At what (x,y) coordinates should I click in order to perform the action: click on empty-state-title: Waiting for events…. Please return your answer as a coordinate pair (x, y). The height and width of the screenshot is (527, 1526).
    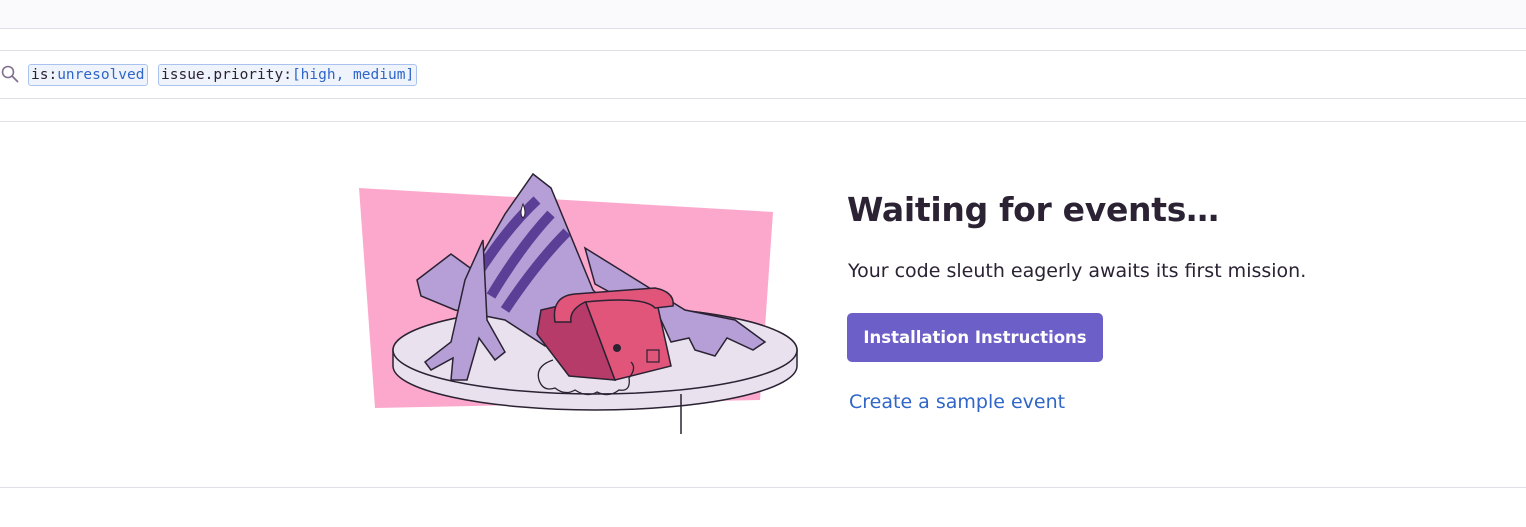
    Looking at the image, I should click on (1033, 209).